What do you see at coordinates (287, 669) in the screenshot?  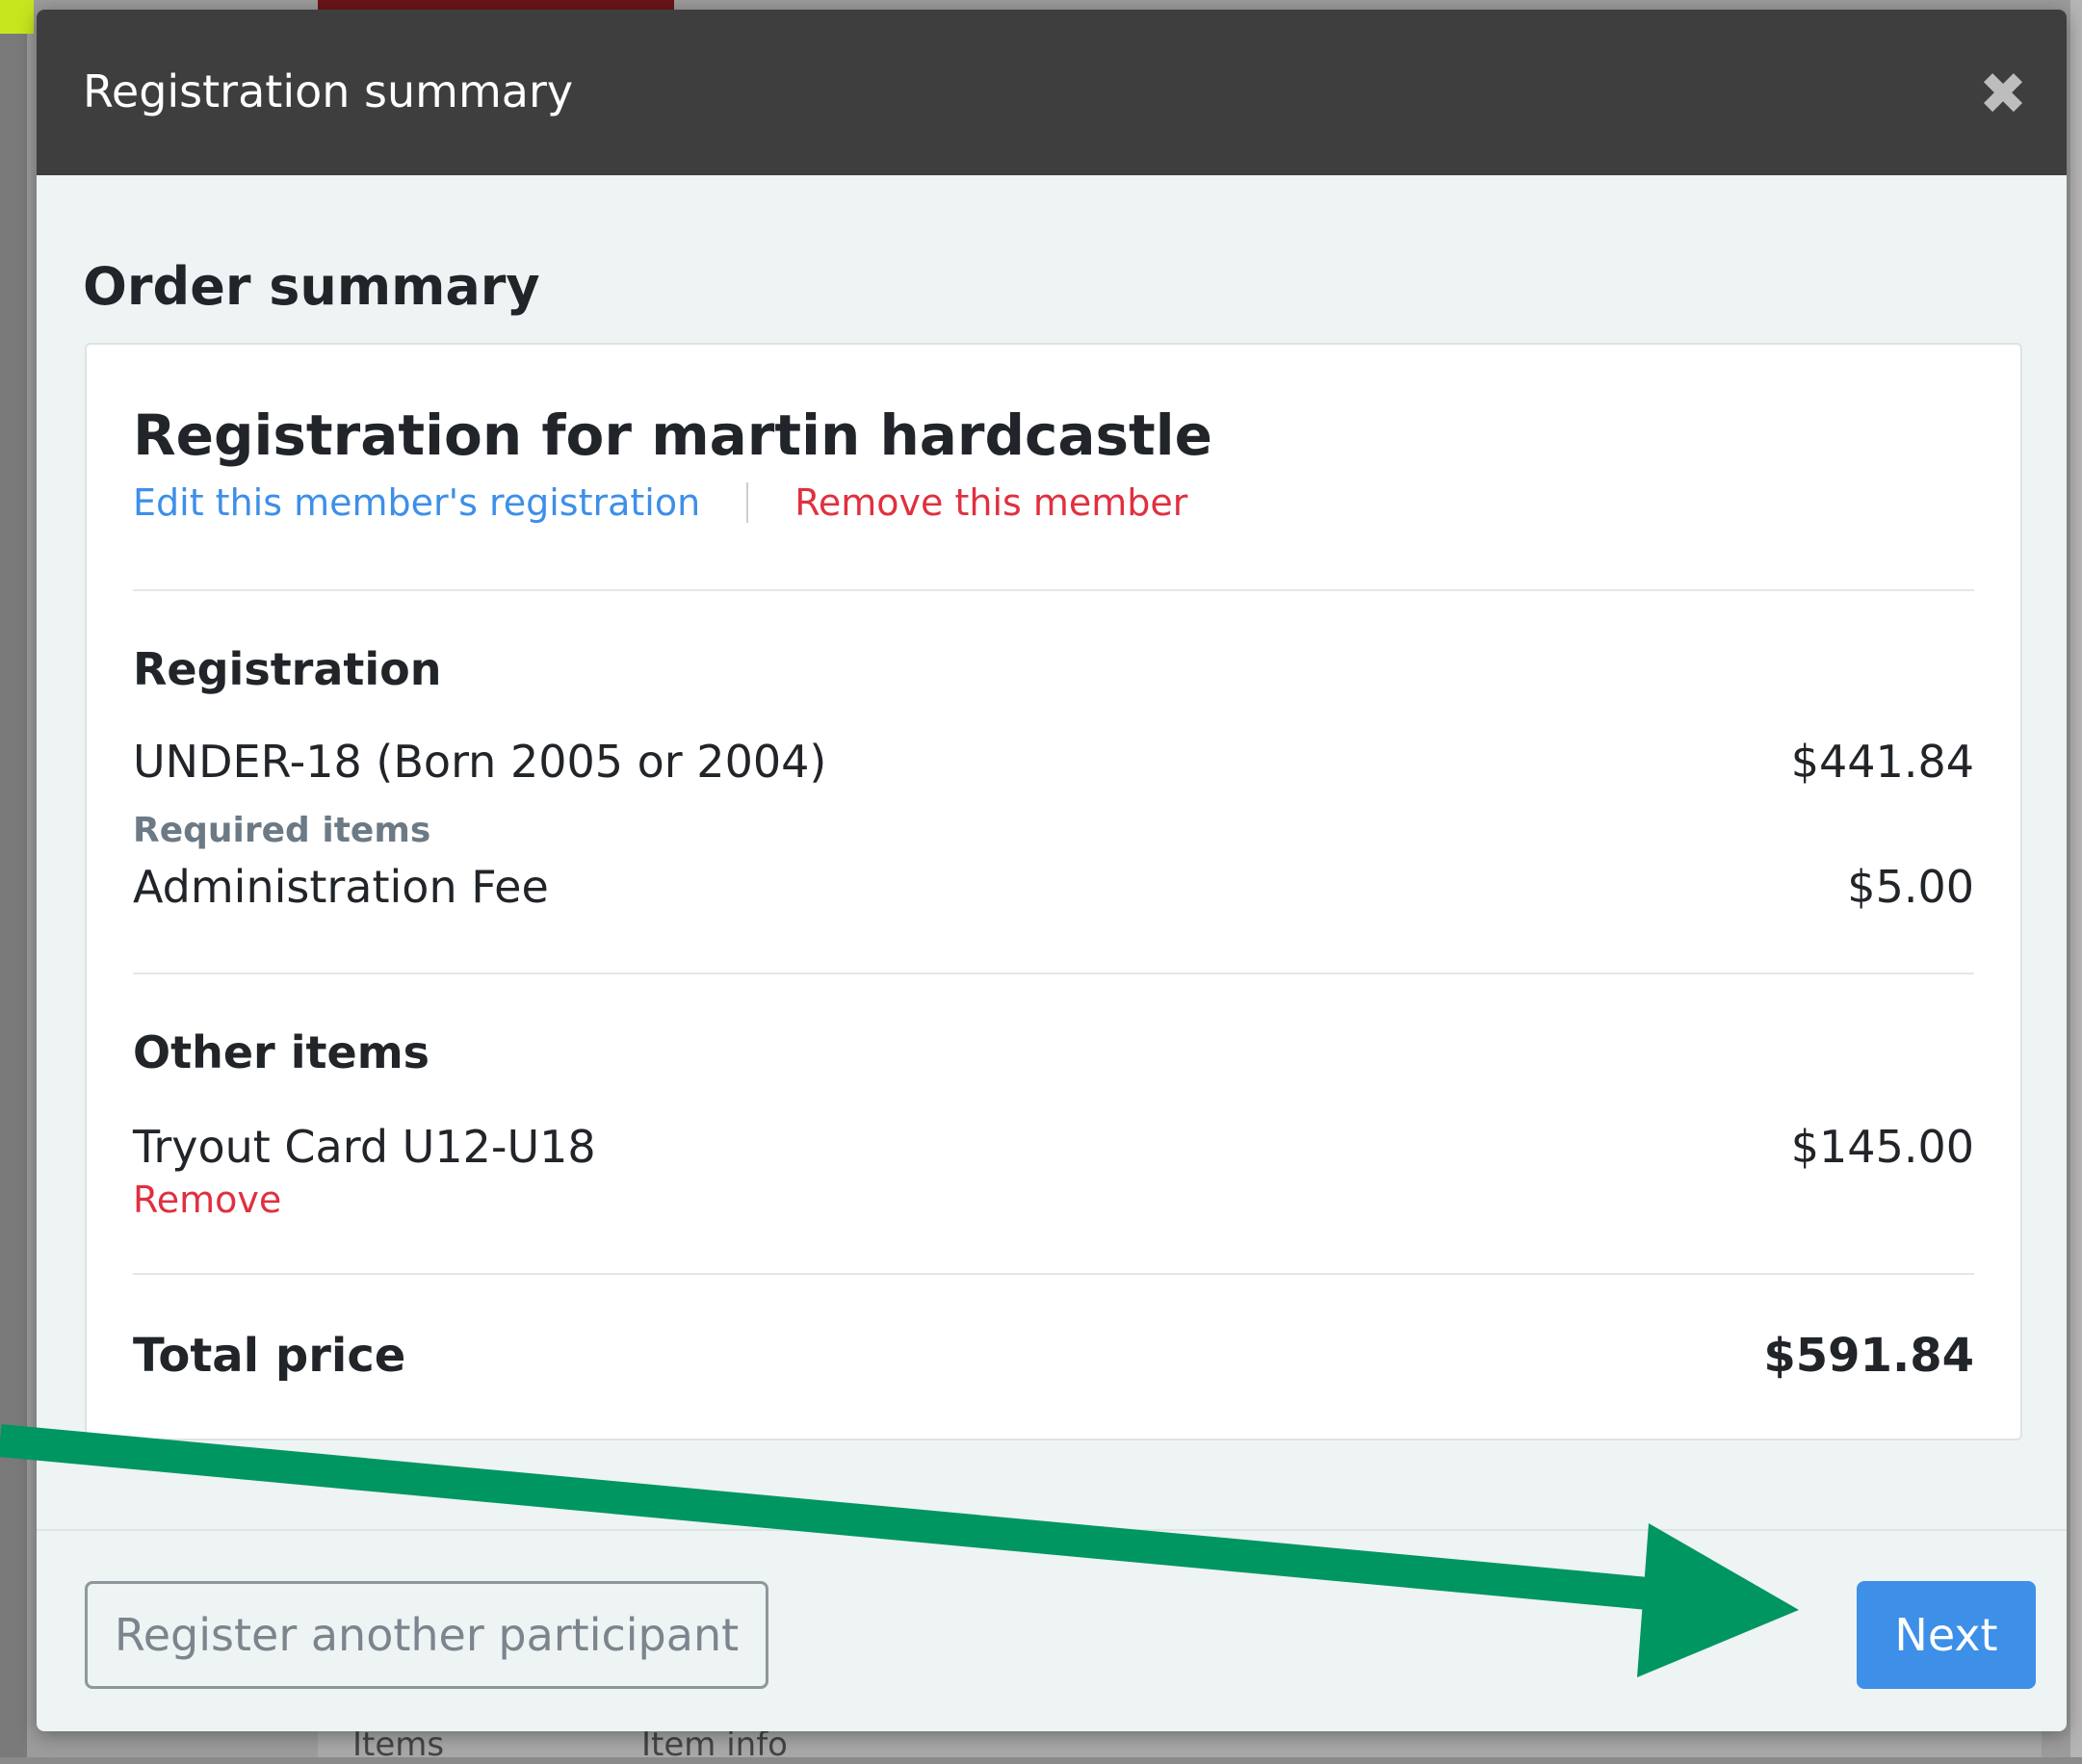 I see `registration-heading: Registration` at bounding box center [287, 669].